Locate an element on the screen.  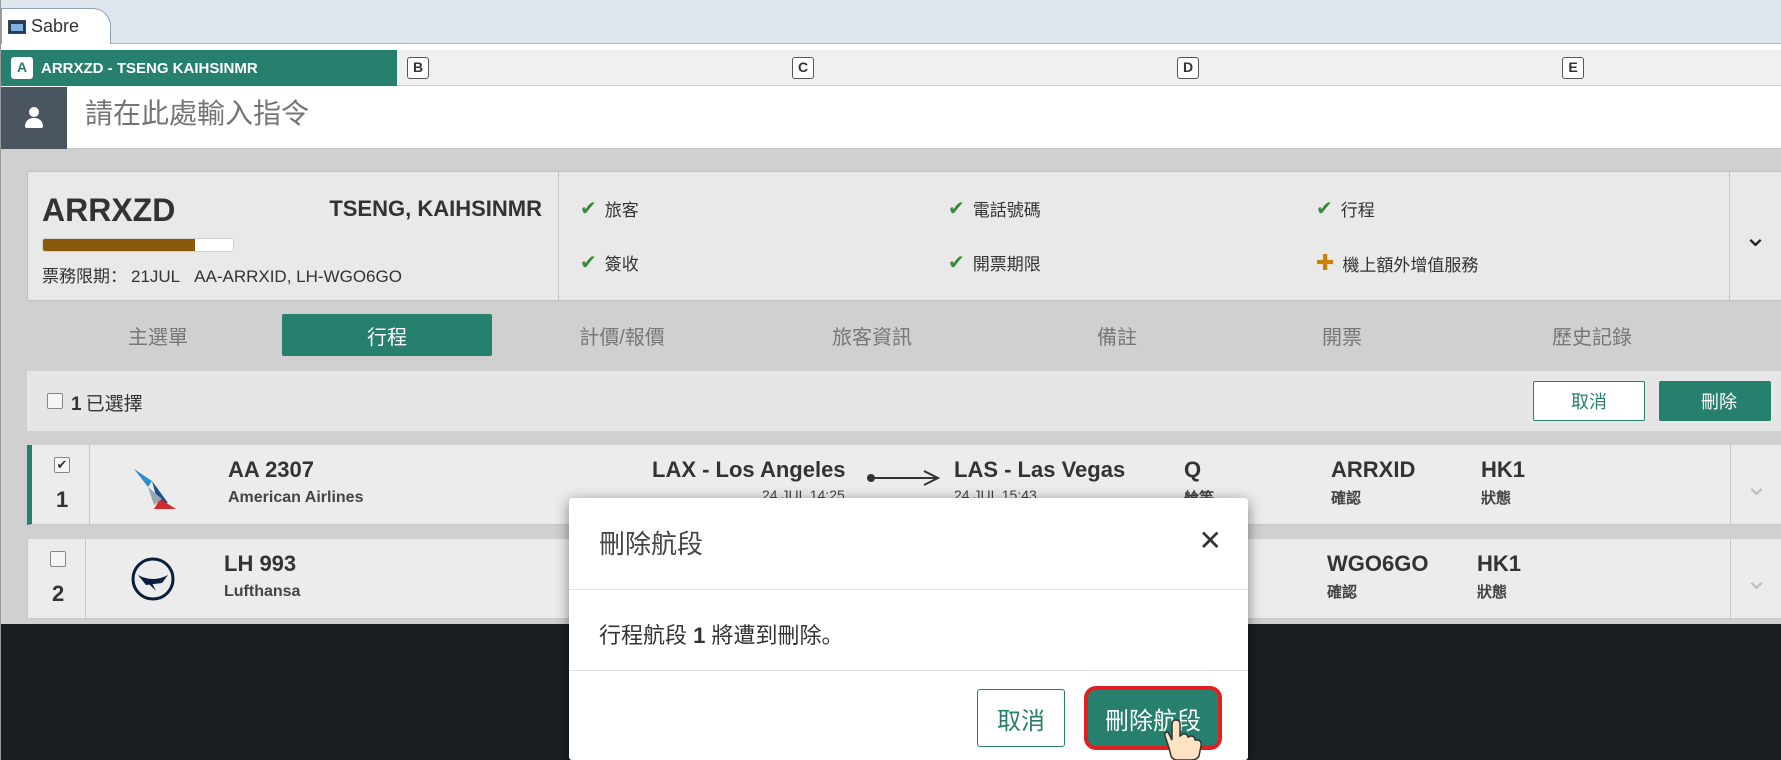
lufthansa-logo-icon is located at coordinates (153, 579).